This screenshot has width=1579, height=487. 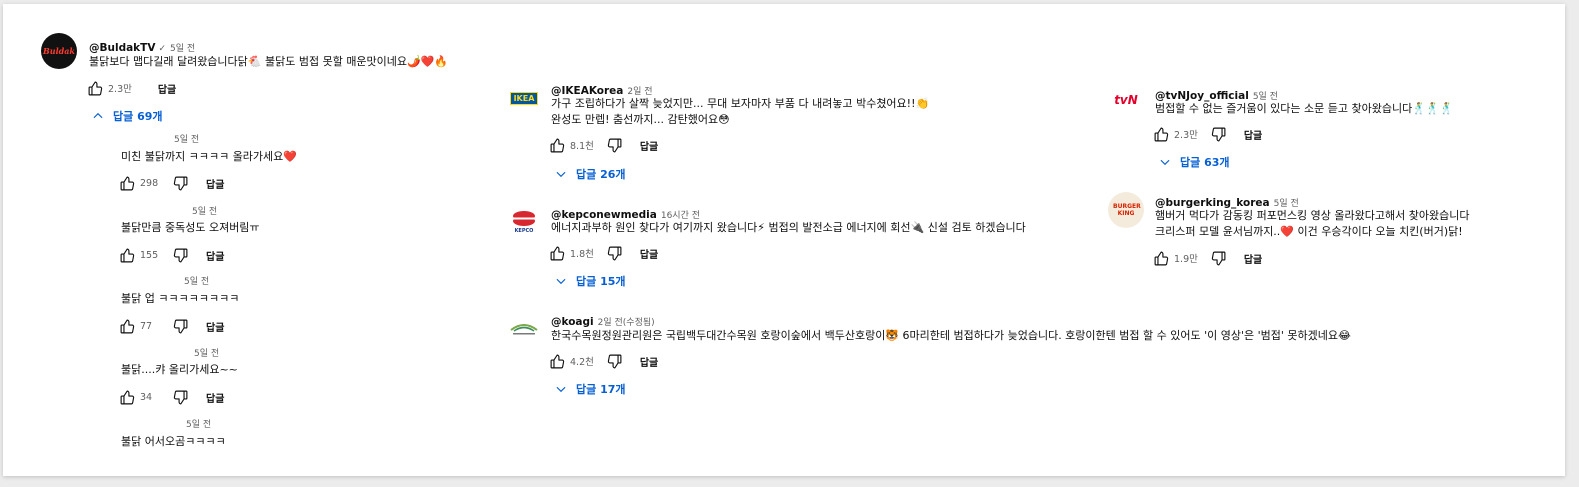 I want to click on comment-text-line-2: 완성도 만렙! 춤선까지... 감탄했어요😳, so click(x=640, y=119).